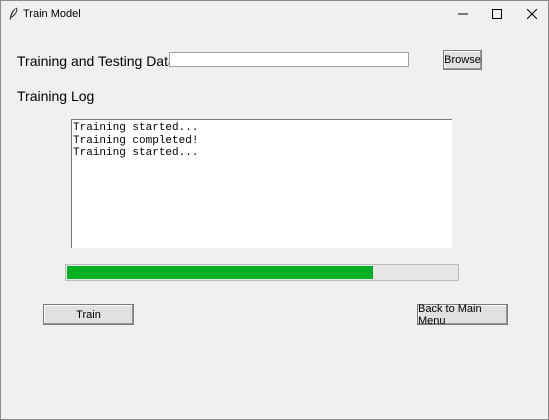 The image size is (549, 420). What do you see at coordinates (274, 14) in the screenshot?
I see `title-bar: Train Model` at bounding box center [274, 14].